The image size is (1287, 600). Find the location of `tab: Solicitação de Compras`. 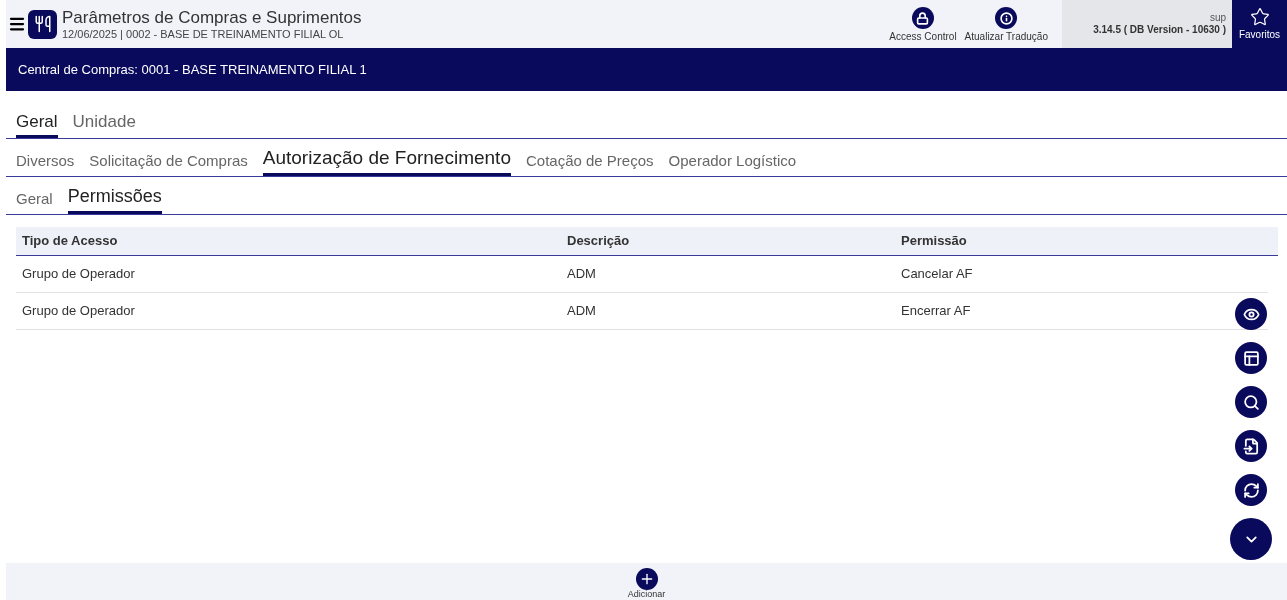

tab: Solicitação de Compras is located at coordinates (168, 162).